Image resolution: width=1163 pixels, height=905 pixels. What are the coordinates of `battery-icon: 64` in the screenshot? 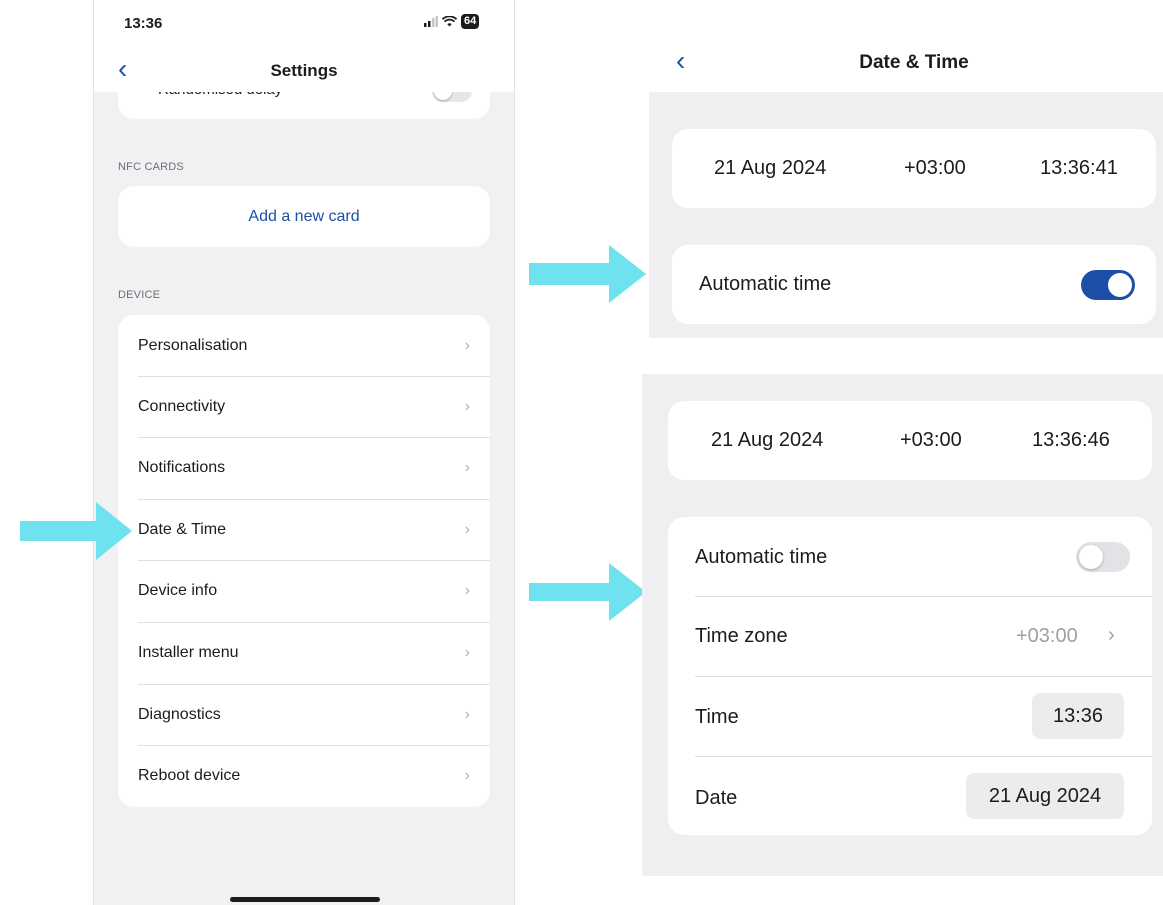 It's located at (470, 21).